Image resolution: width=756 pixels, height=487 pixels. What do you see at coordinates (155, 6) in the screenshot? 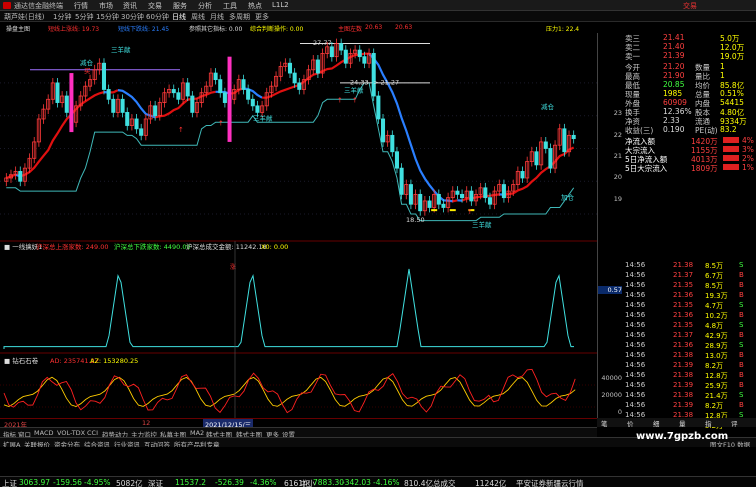
I see `menu-trade: 交易` at bounding box center [155, 6].